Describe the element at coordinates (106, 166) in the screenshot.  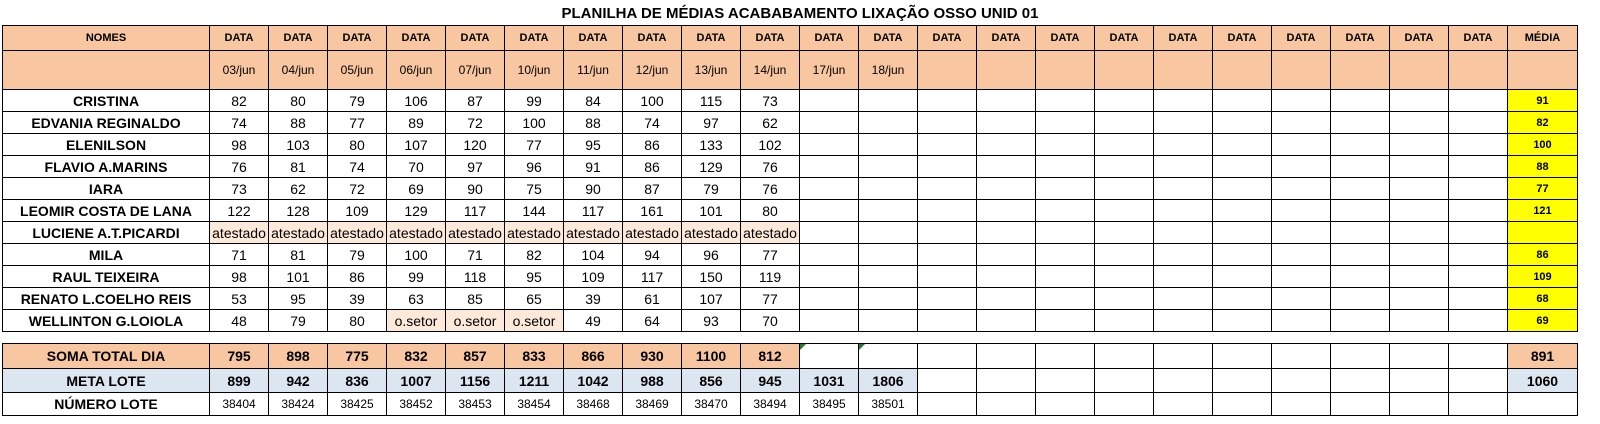
I see `employee-name: FLAVIO A.MARINS` at that location.